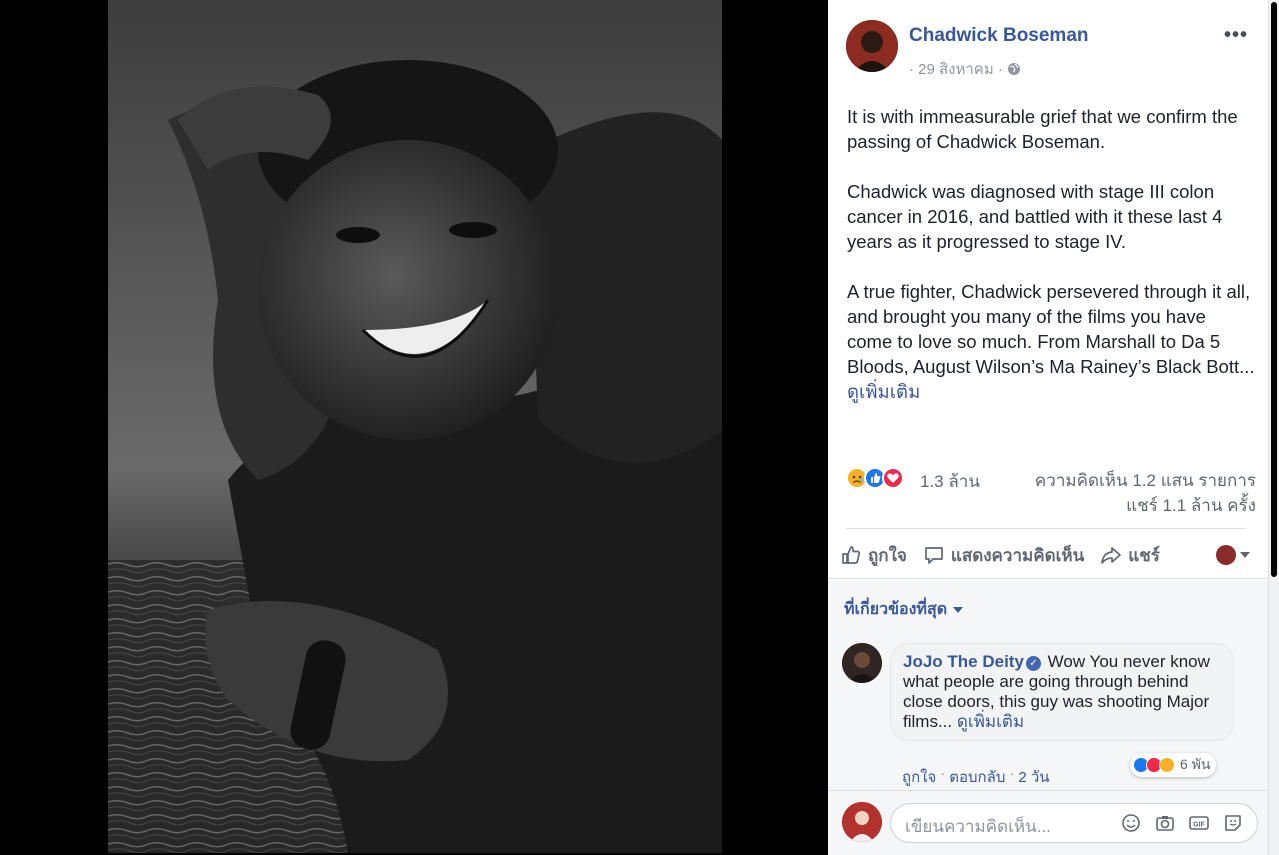 The height and width of the screenshot is (855, 1279). Describe the element at coordinates (1199, 825) in the screenshot. I see `svg-text: GIF` at that location.